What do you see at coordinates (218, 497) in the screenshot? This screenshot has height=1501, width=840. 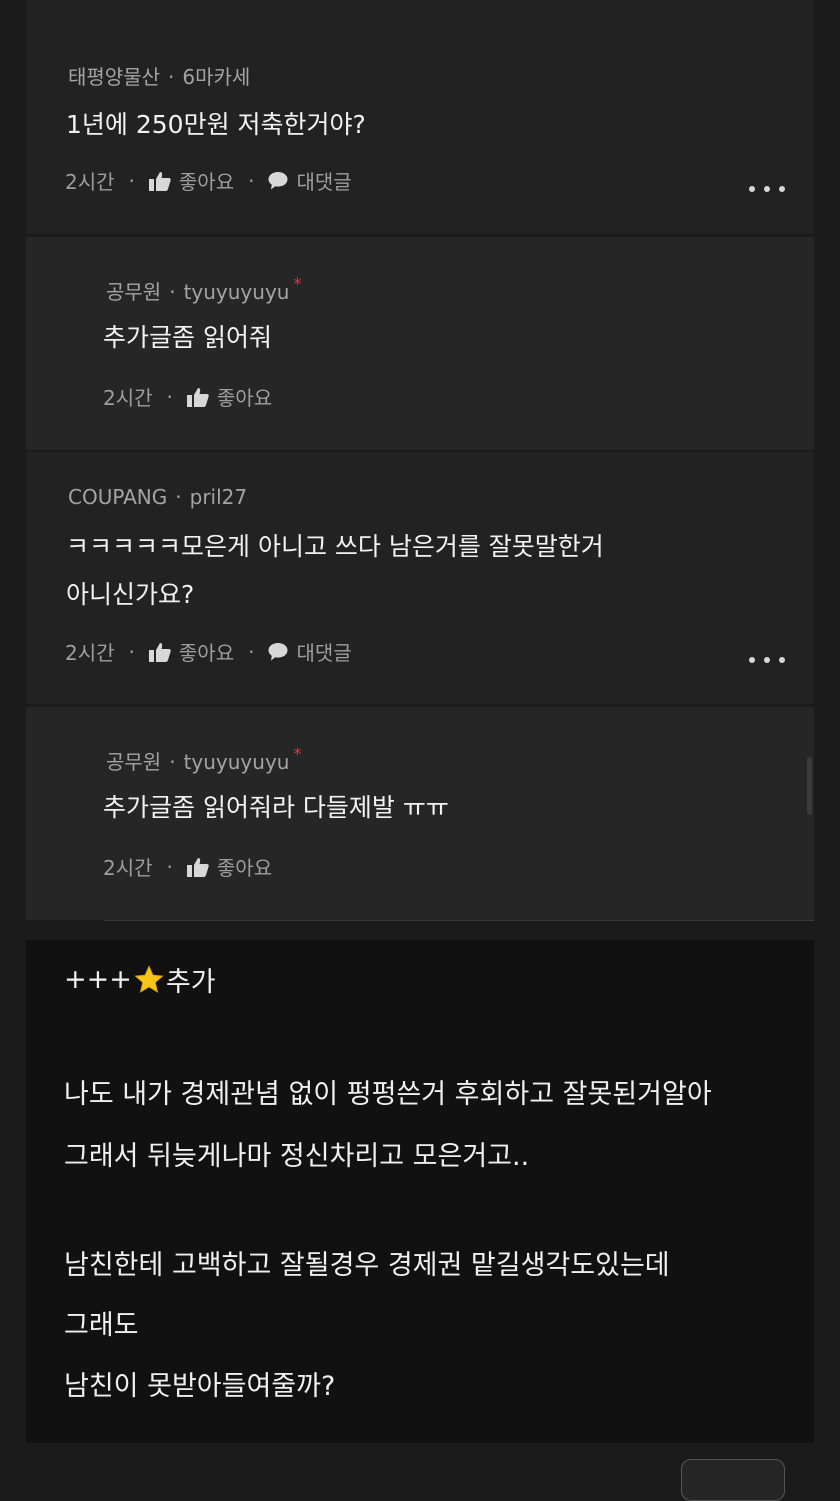 I see `nickname: pril27` at bounding box center [218, 497].